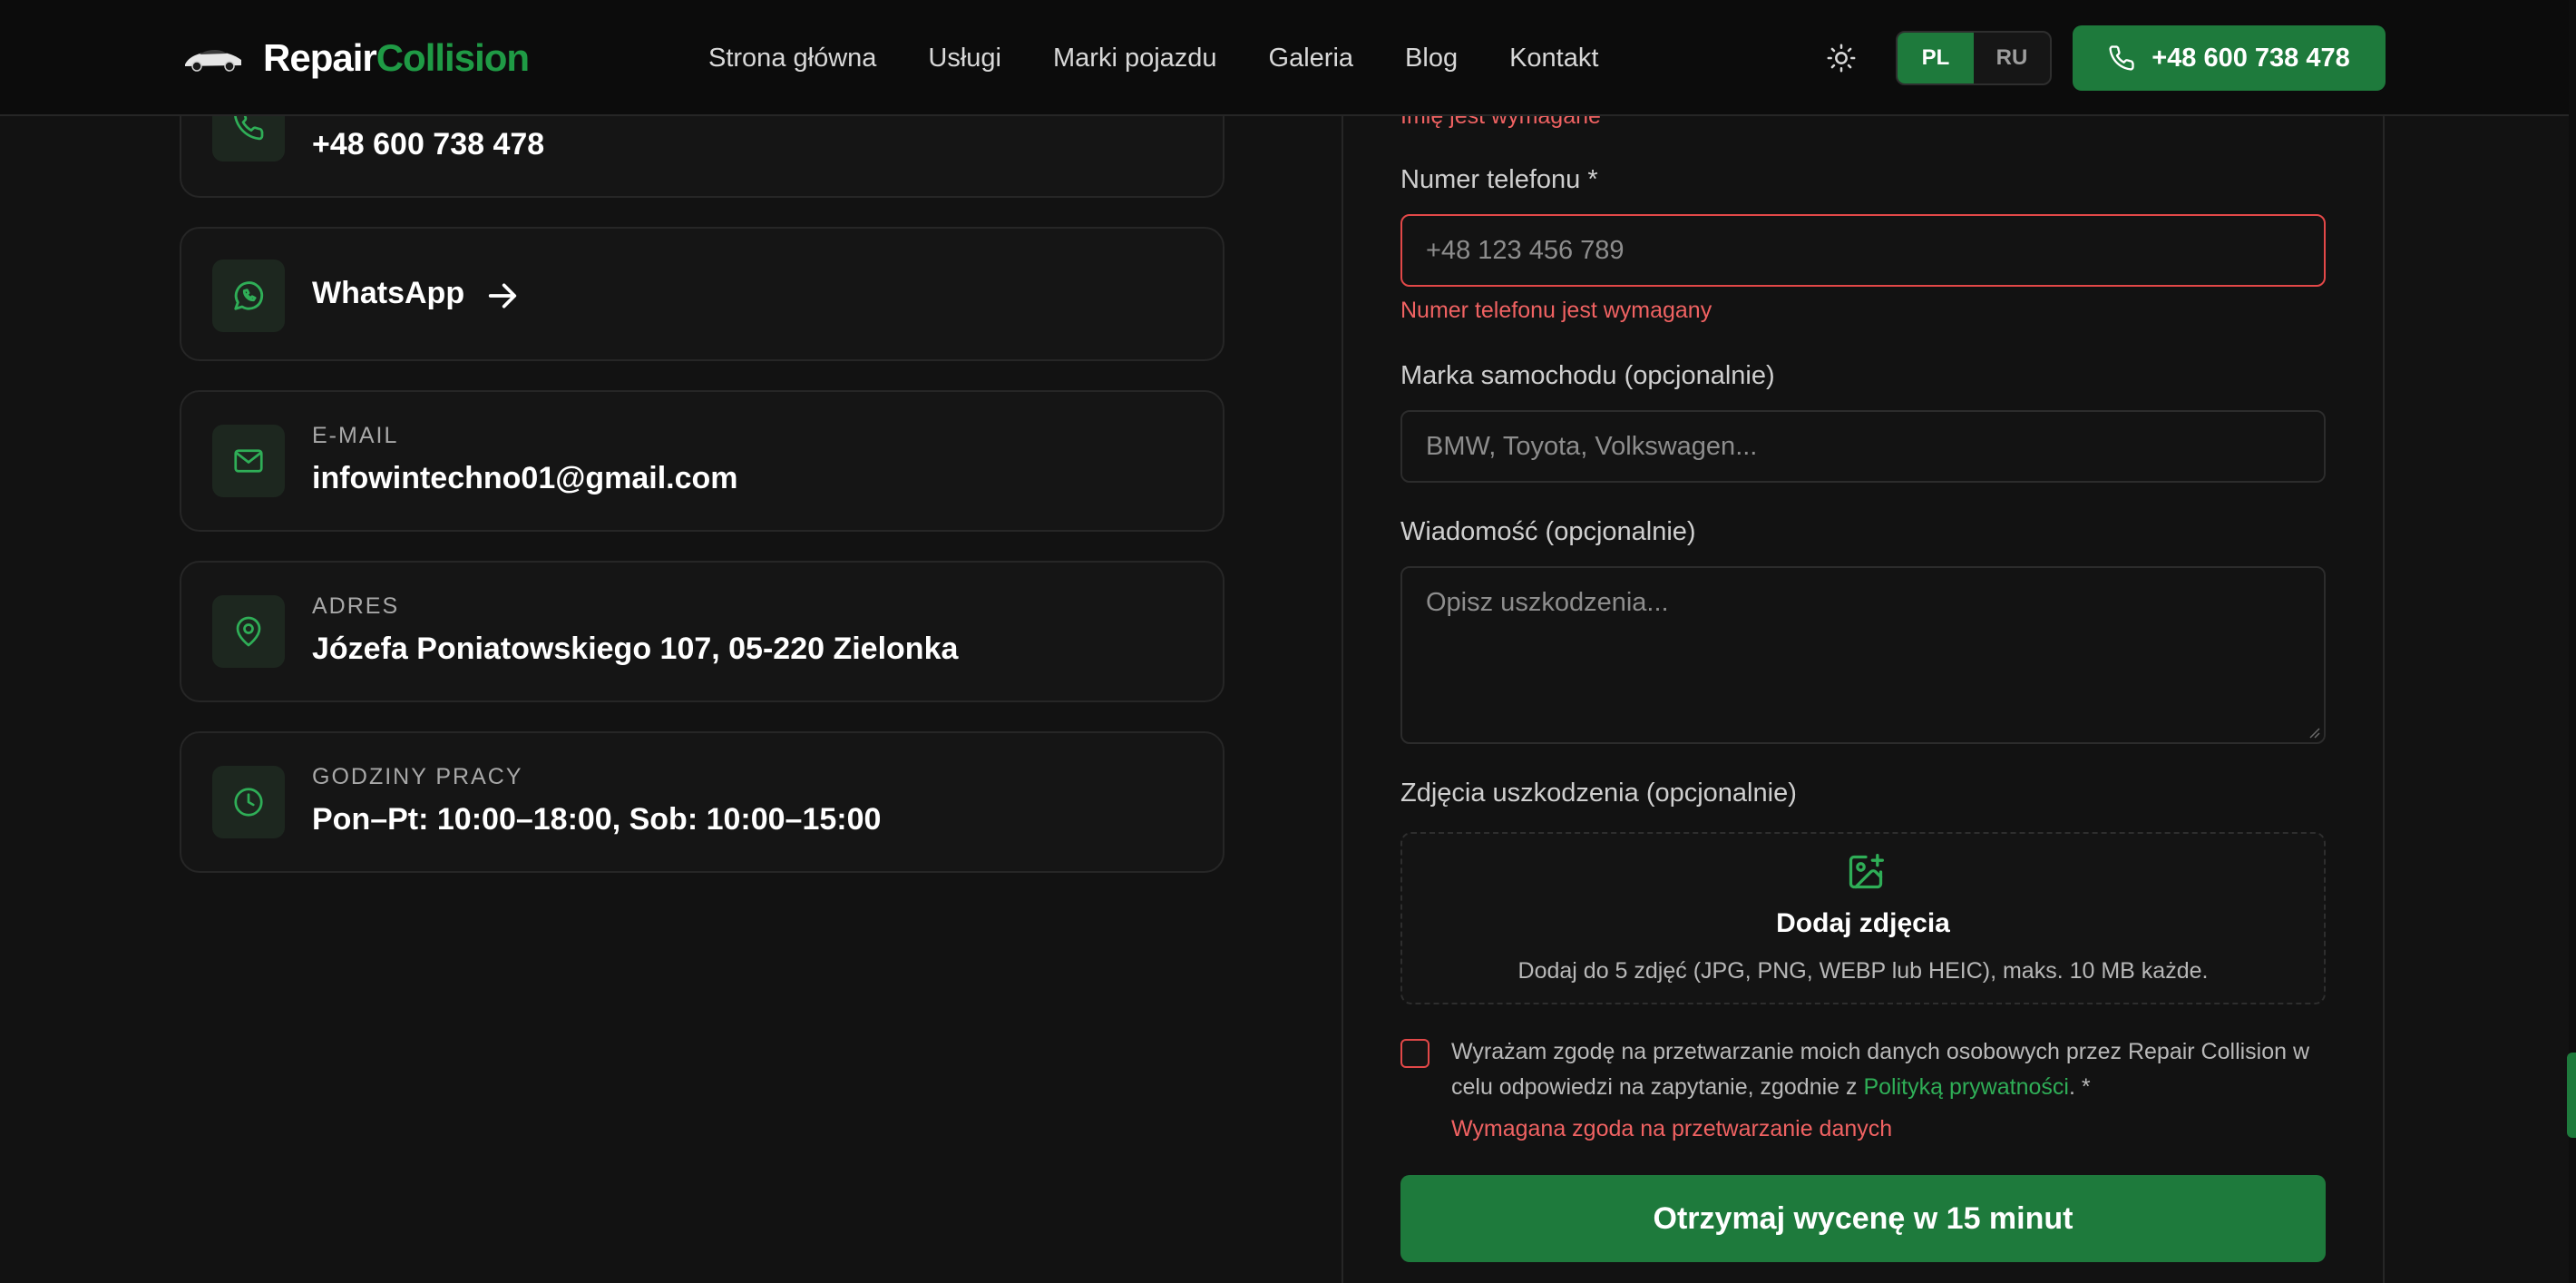  I want to click on header-phone-label: +48 600 738 478, so click(2251, 58).